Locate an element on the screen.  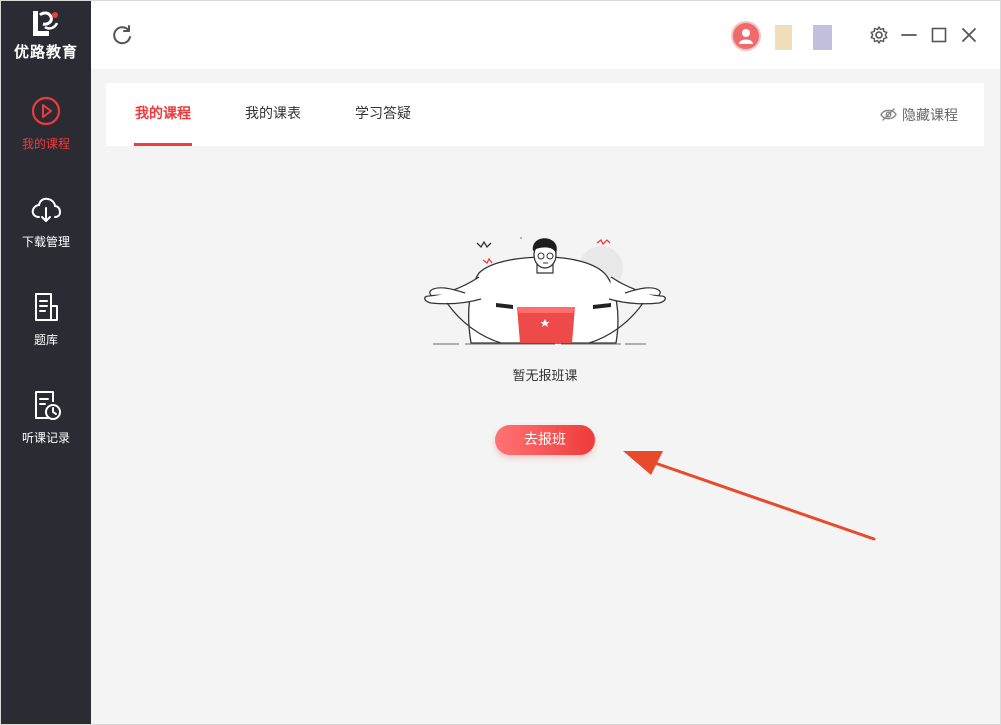
hide-courses-button: 隐藏课程 is located at coordinates (919, 114).